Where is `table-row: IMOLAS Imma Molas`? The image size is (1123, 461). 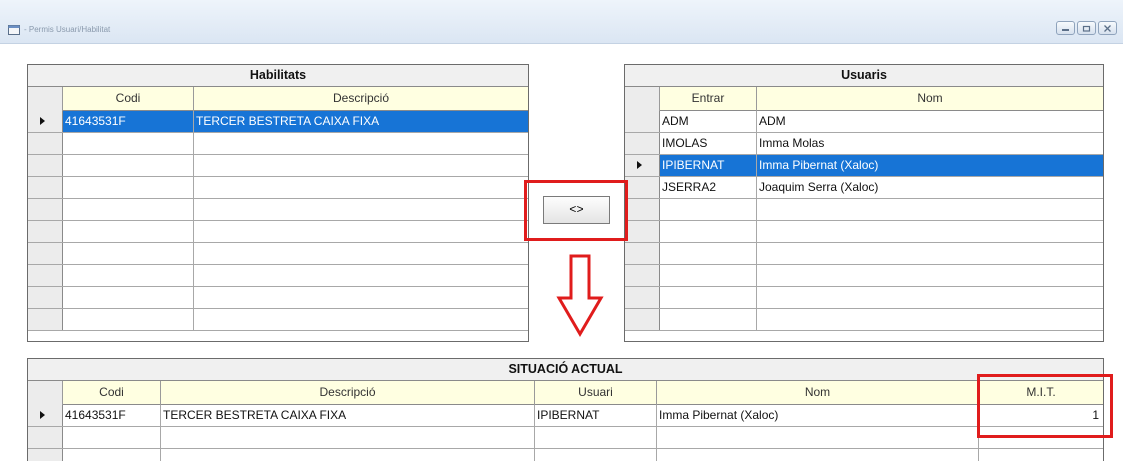
table-row: IMOLAS Imma Molas is located at coordinates (864, 144).